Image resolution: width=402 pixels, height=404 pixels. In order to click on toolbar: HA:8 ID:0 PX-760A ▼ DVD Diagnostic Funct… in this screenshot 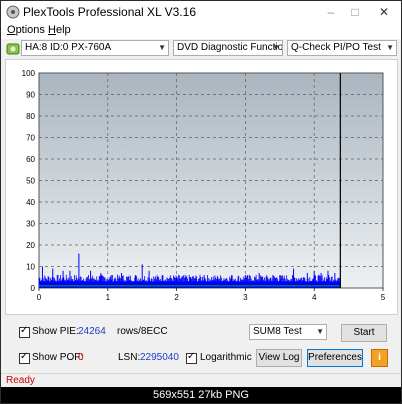, I will do `click(201, 49)`.